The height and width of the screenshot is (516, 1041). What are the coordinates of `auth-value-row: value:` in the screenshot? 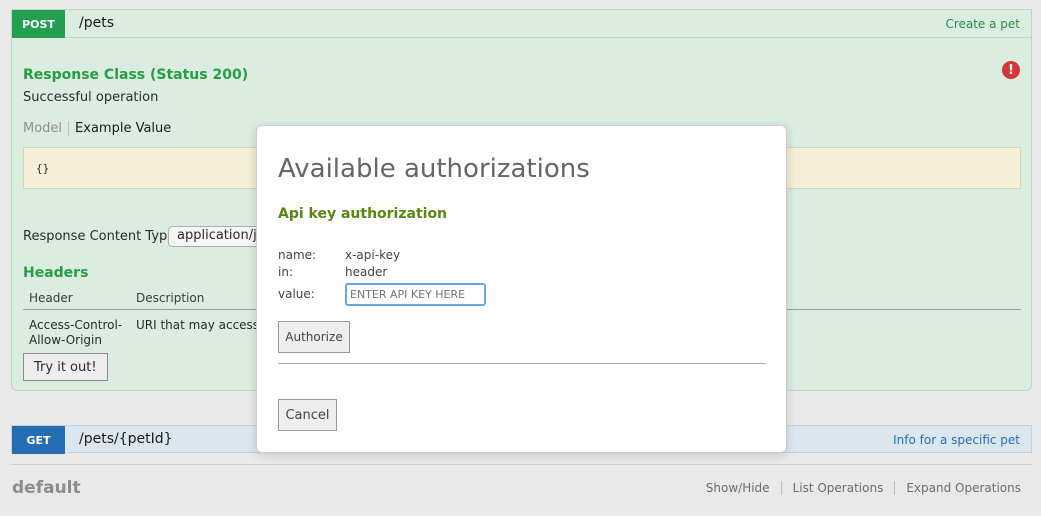 It's located at (311, 294).